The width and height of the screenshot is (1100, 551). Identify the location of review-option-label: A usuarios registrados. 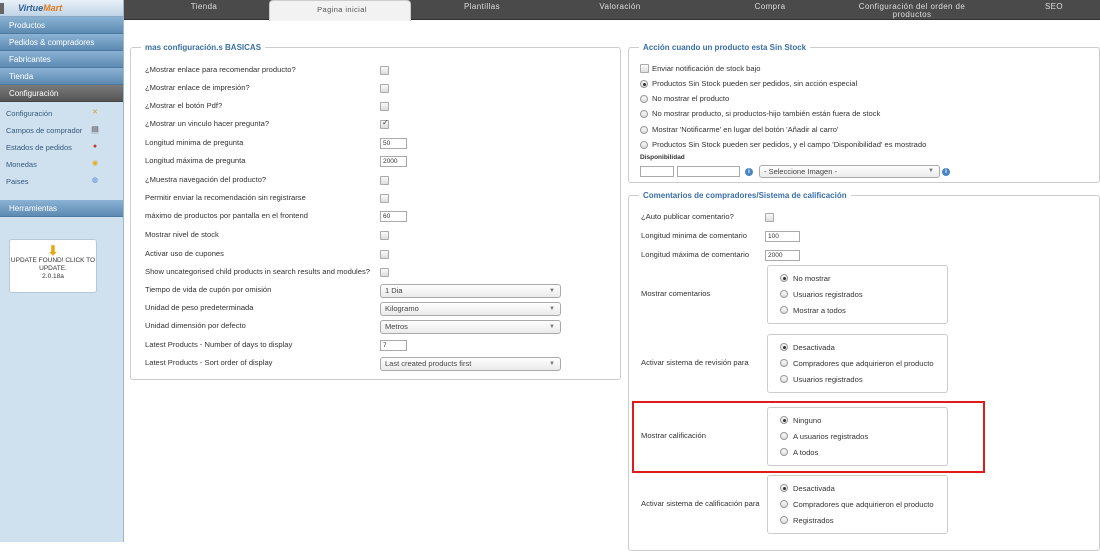
(831, 436).